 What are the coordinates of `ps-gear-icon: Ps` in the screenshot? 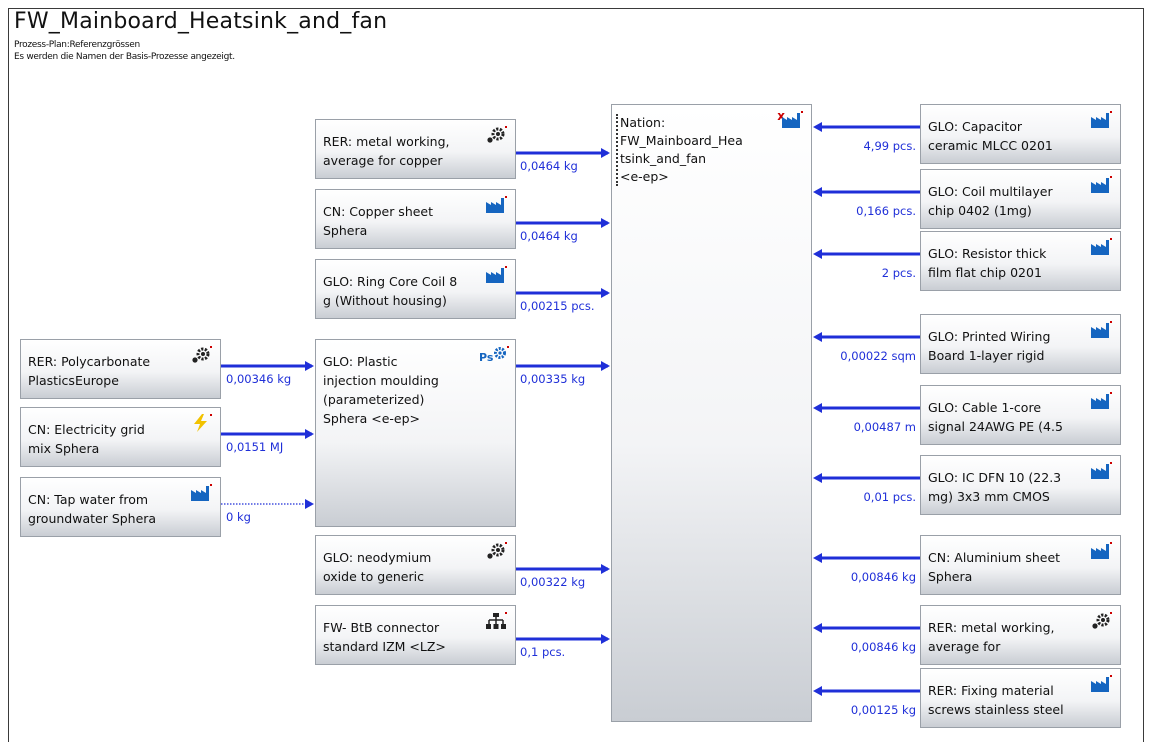 It's located at (494, 355).